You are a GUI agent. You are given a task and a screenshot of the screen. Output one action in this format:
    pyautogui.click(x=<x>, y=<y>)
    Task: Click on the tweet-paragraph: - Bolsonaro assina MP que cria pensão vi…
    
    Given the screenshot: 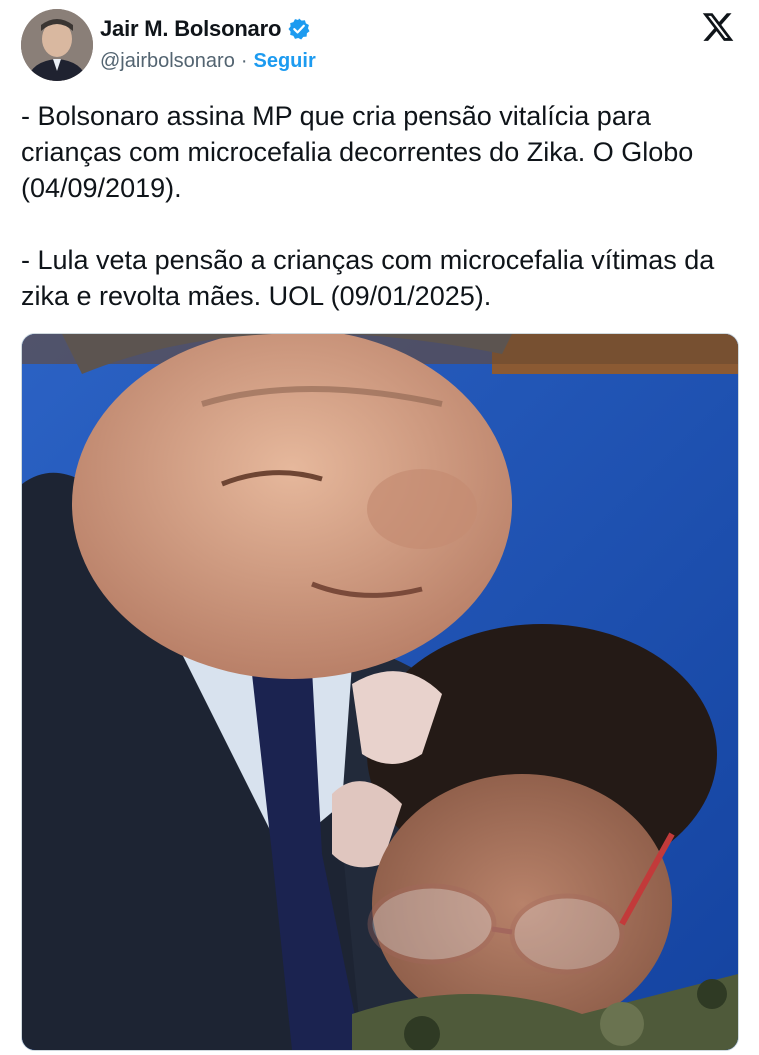 What is the action you would take?
    pyautogui.click(x=357, y=152)
    